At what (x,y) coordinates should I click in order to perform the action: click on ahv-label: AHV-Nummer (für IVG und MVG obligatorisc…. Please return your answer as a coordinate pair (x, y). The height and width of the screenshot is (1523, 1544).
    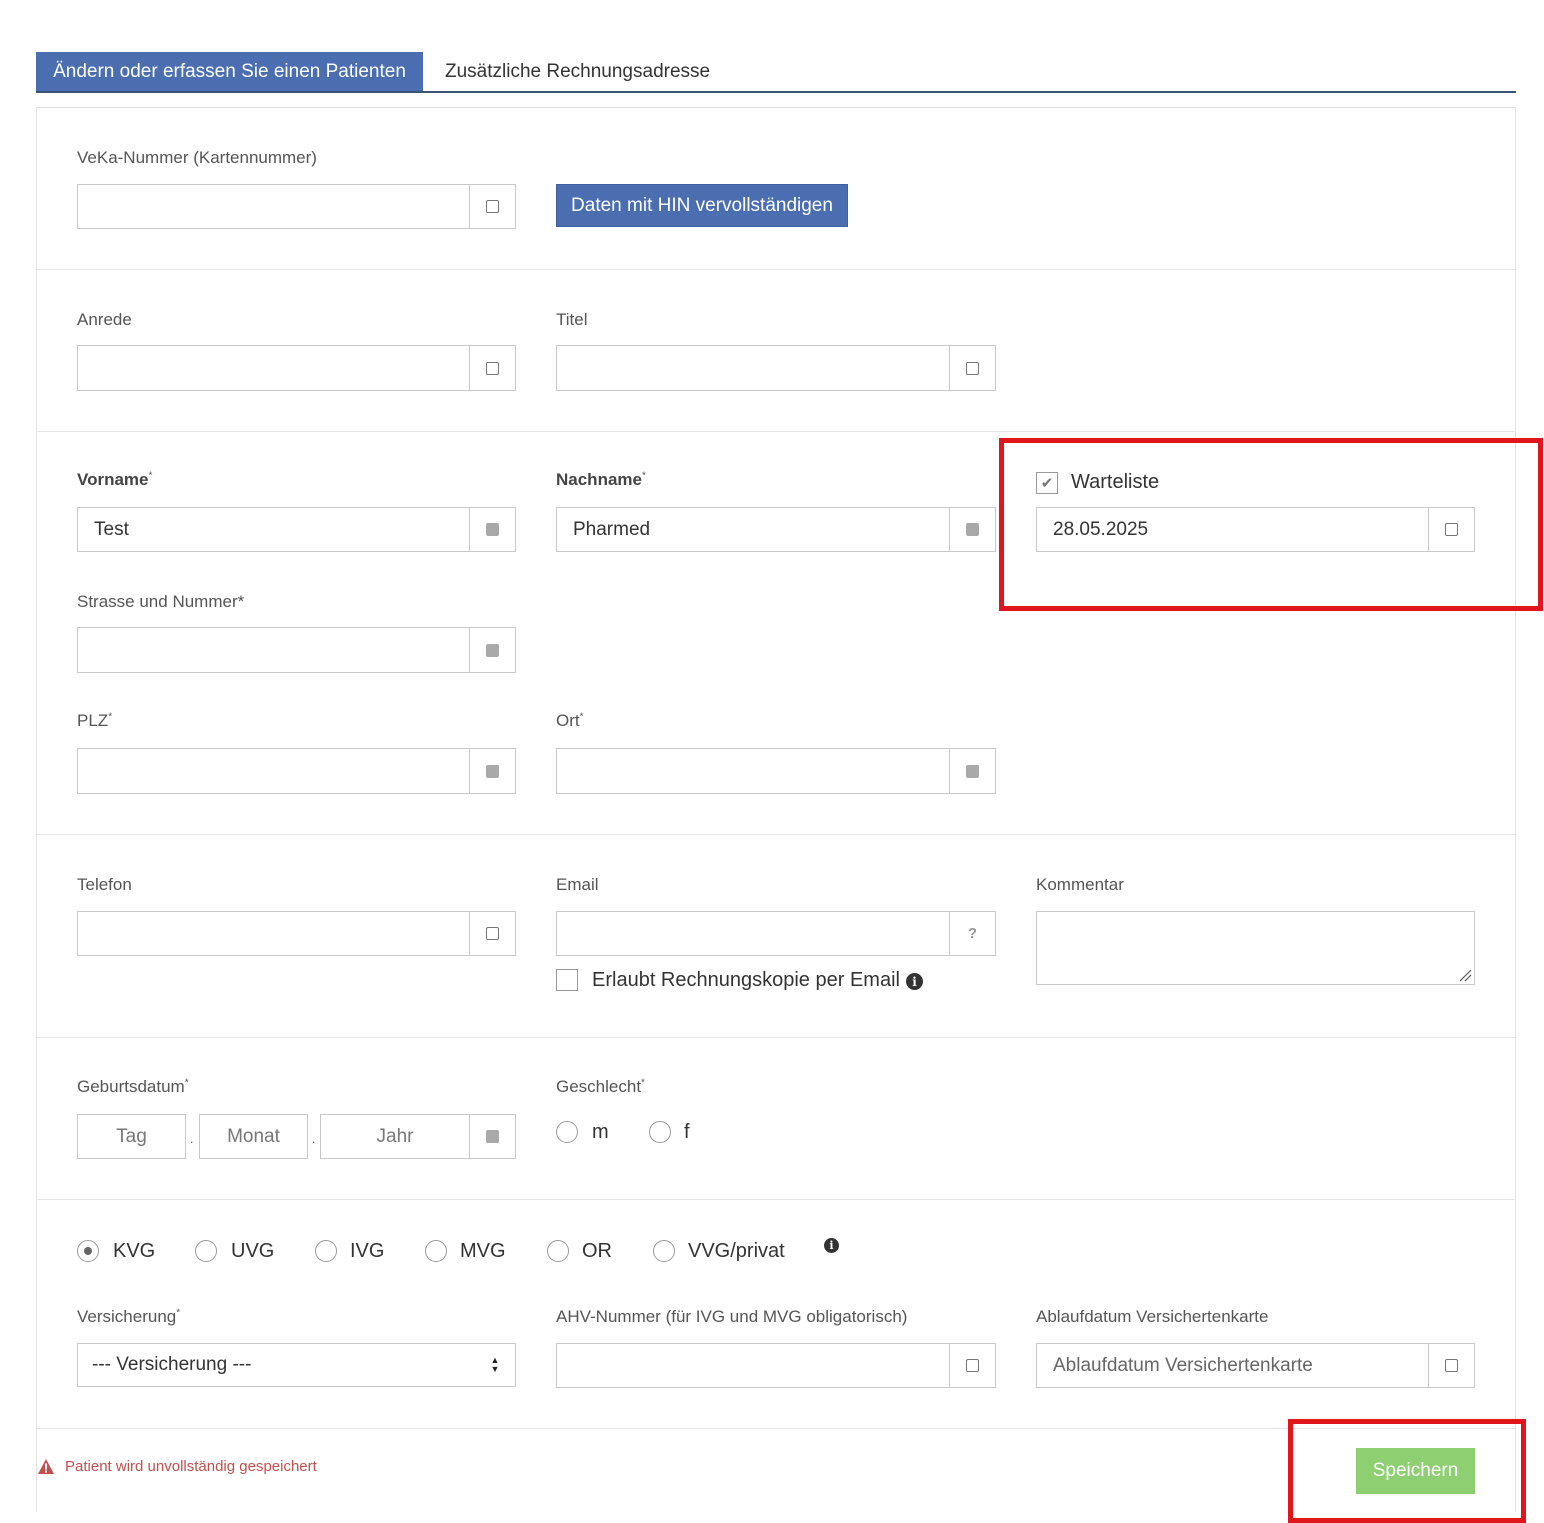
    Looking at the image, I should click on (732, 1316).